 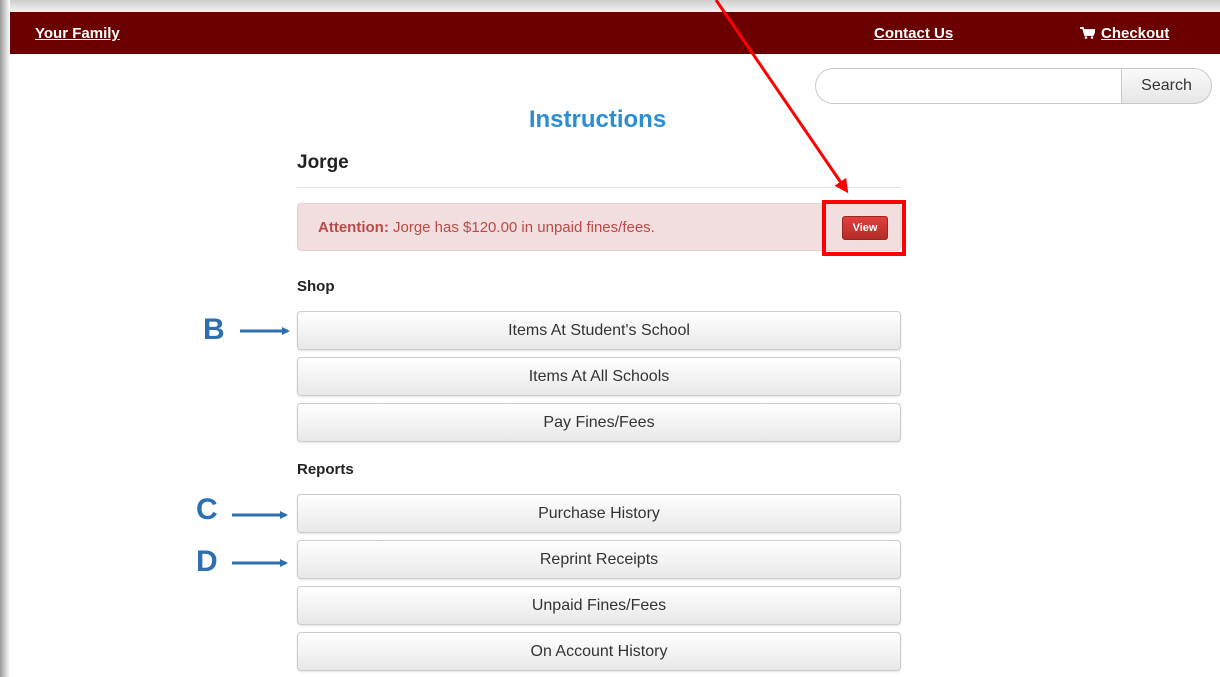 What do you see at coordinates (599, 559) in the screenshot?
I see `reprint-receipts-button: Reprint Receipts` at bounding box center [599, 559].